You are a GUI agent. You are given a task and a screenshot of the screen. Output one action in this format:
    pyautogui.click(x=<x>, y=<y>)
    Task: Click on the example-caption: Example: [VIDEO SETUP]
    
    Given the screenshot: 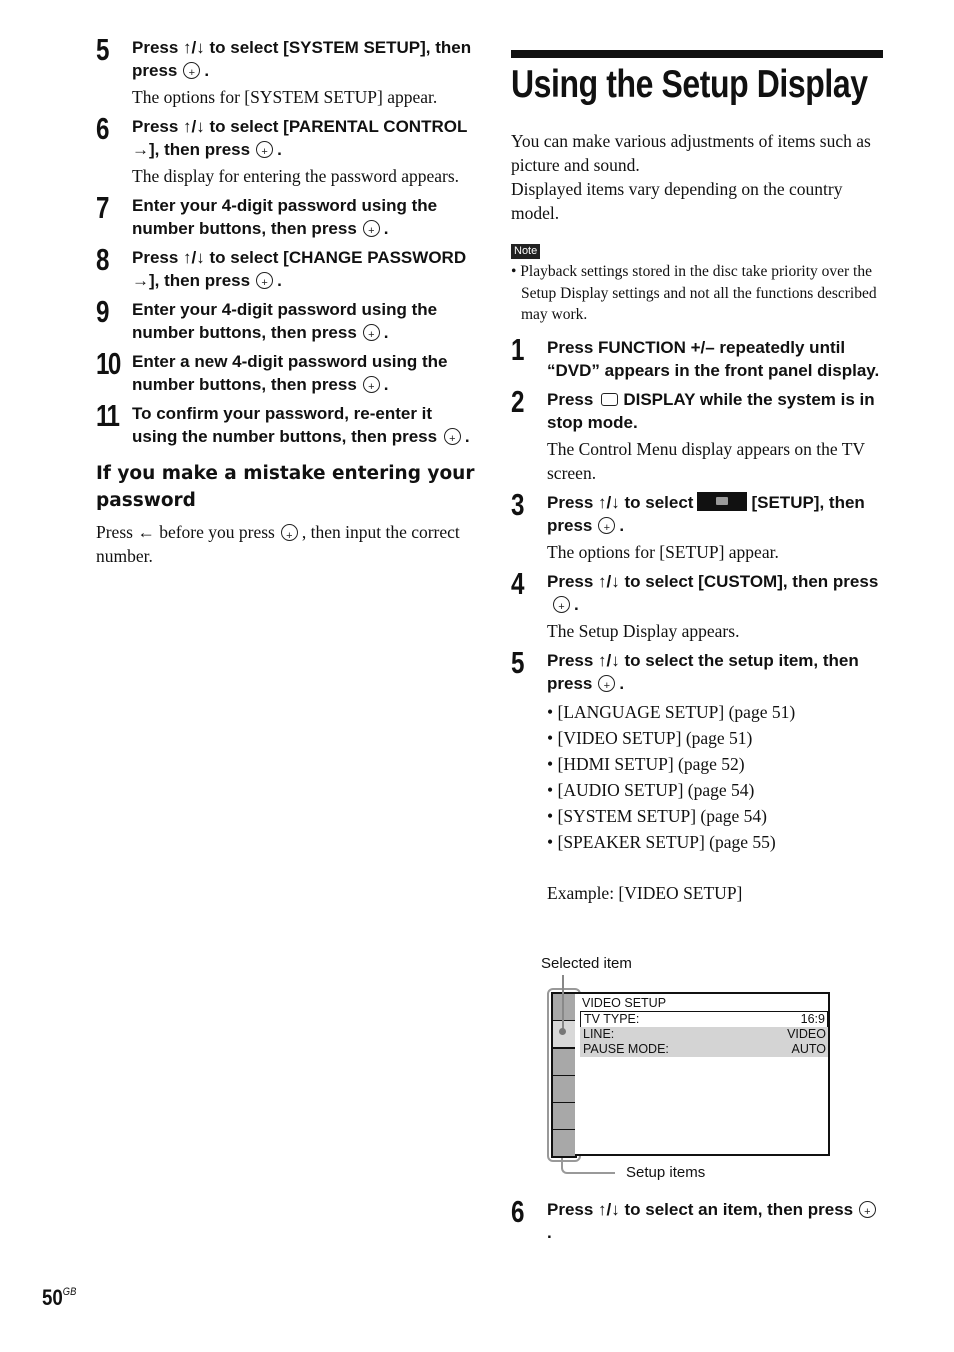 What is the action you would take?
    pyautogui.click(x=645, y=892)
    